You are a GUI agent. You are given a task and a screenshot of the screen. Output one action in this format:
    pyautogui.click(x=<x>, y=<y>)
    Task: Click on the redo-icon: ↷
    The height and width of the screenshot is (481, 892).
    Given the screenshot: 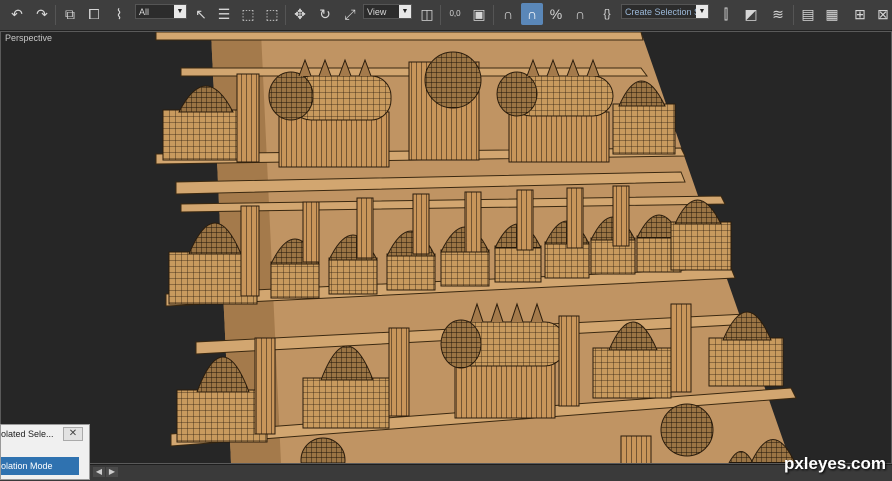 What is the action you would take?
    pyautogui.click(x=42, y=14)
    